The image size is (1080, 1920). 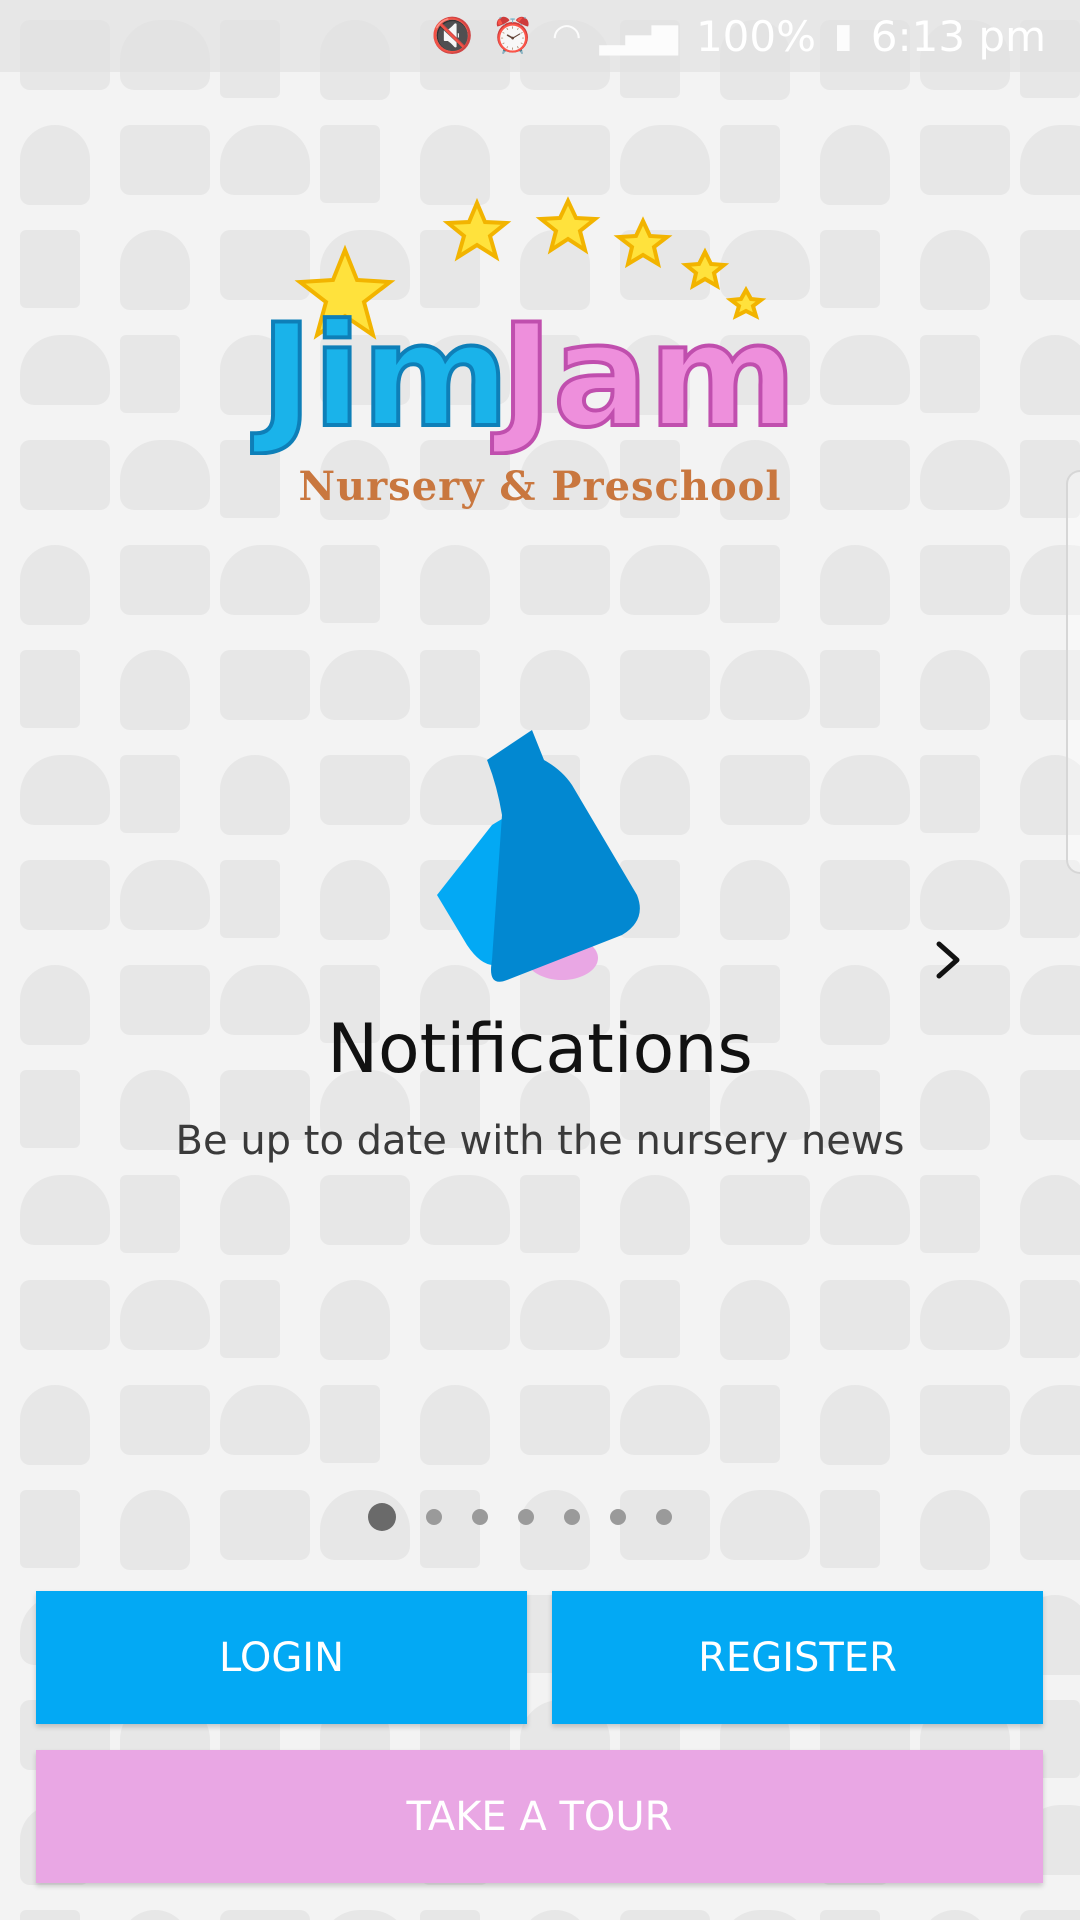 I want to click on take-a-tour-button: TAKE A TOUR, so click(x=539, y=1816).